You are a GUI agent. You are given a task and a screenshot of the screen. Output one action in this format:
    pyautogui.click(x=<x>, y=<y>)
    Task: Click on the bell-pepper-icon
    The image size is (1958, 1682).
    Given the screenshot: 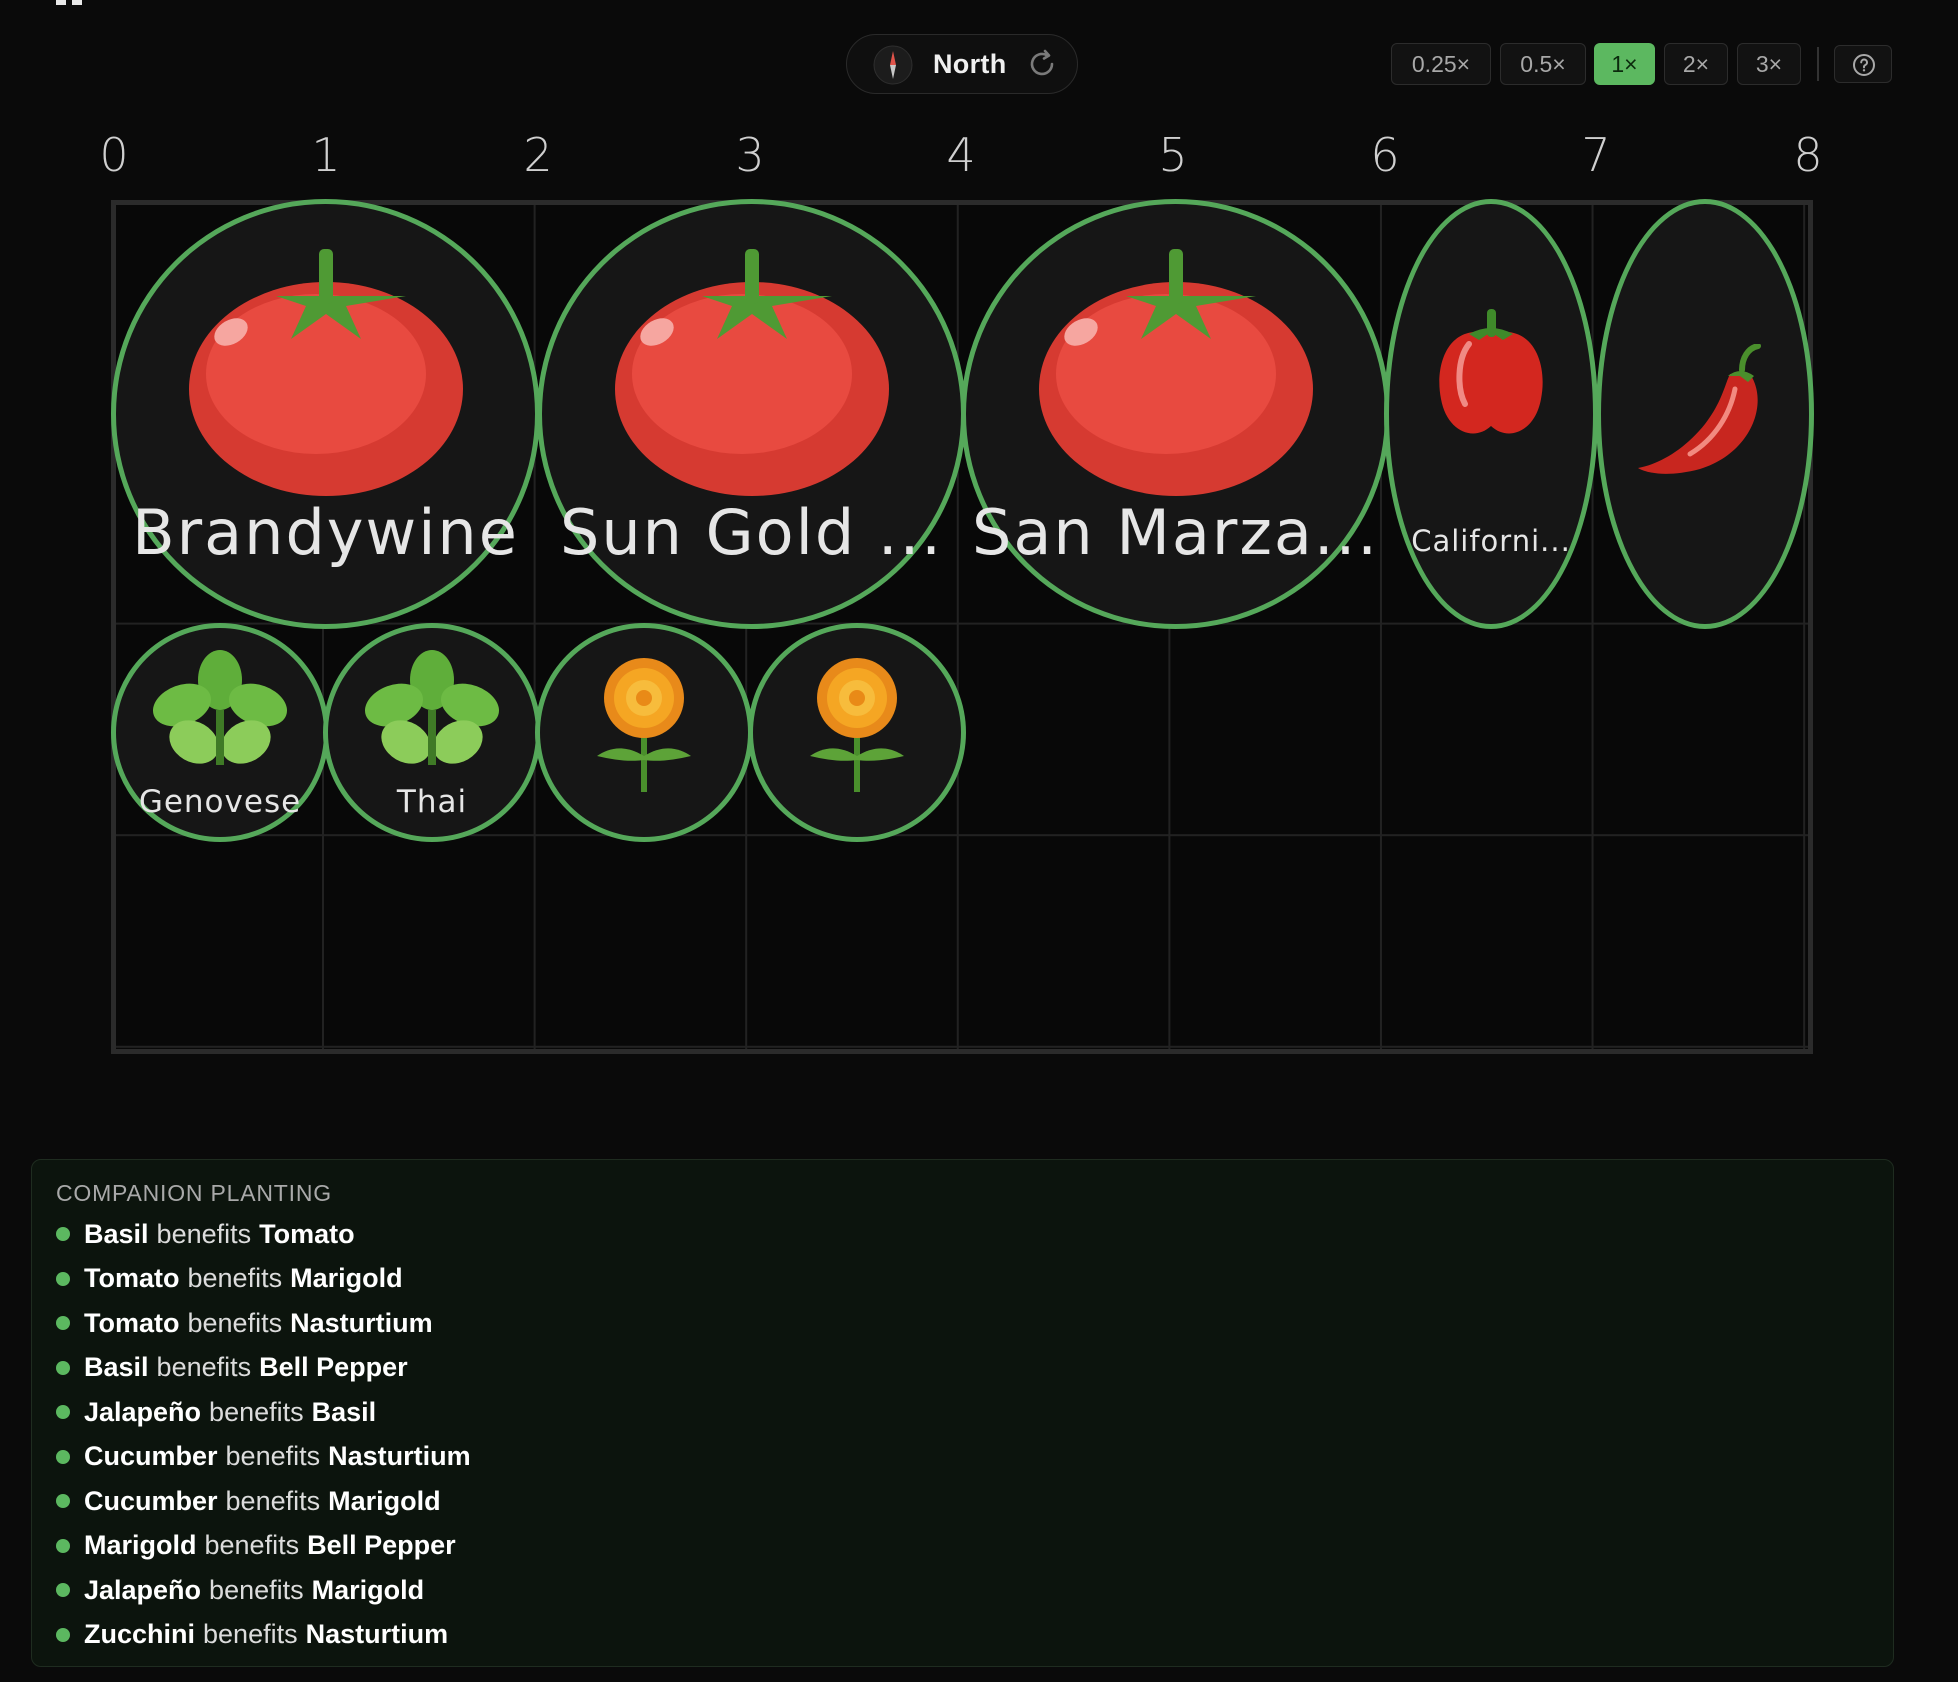 What is the action you would take?
    pyautogui.click(x=1491, y=371)
    